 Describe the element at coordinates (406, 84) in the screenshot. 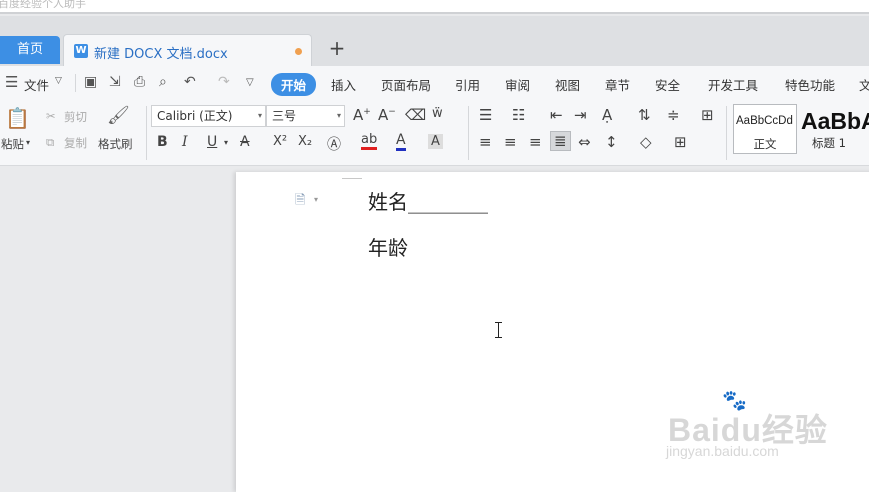

I see `menu-page-layout: 页面布局` at that location.